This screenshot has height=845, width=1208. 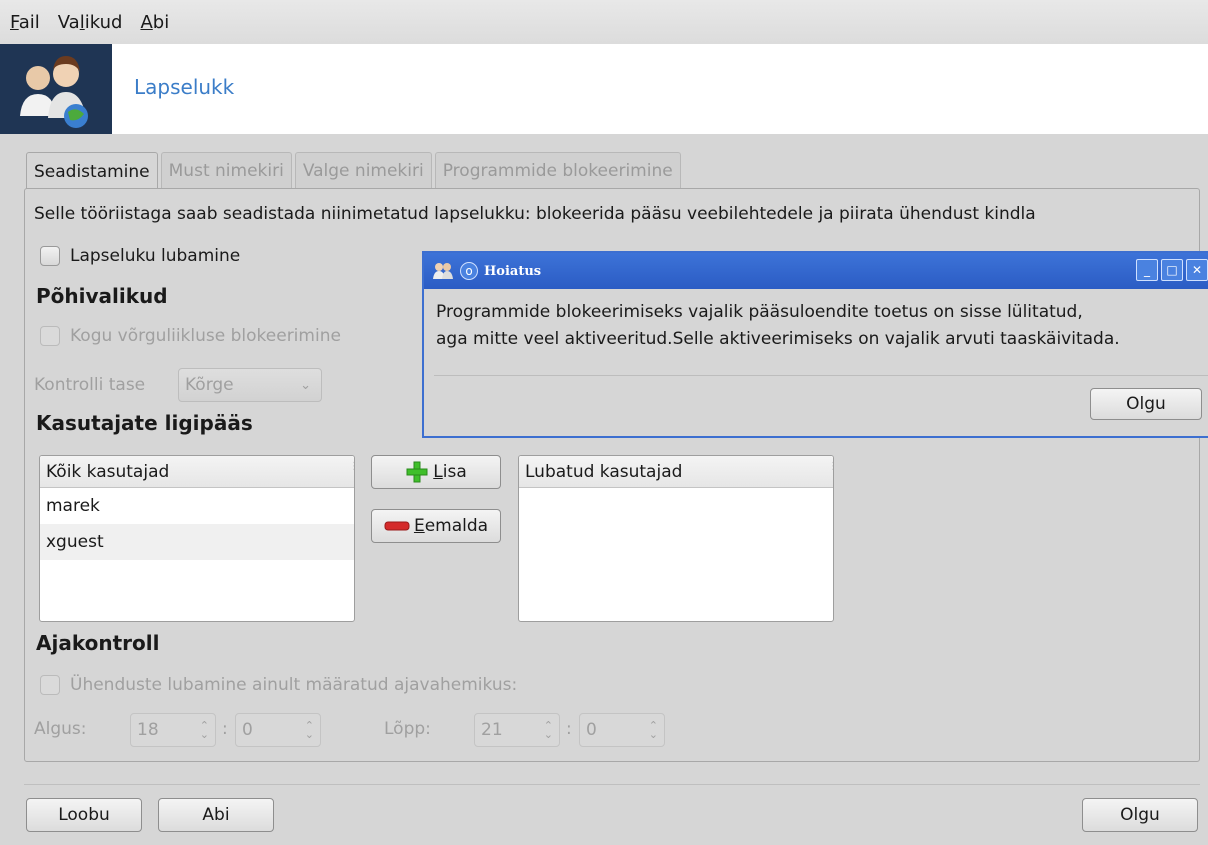 What do you see at coordinates (676, 538) in the screenshot?
I see `allowed-users-list: Lubatud kasutajad ⋮` at bounding box center [676, 538].